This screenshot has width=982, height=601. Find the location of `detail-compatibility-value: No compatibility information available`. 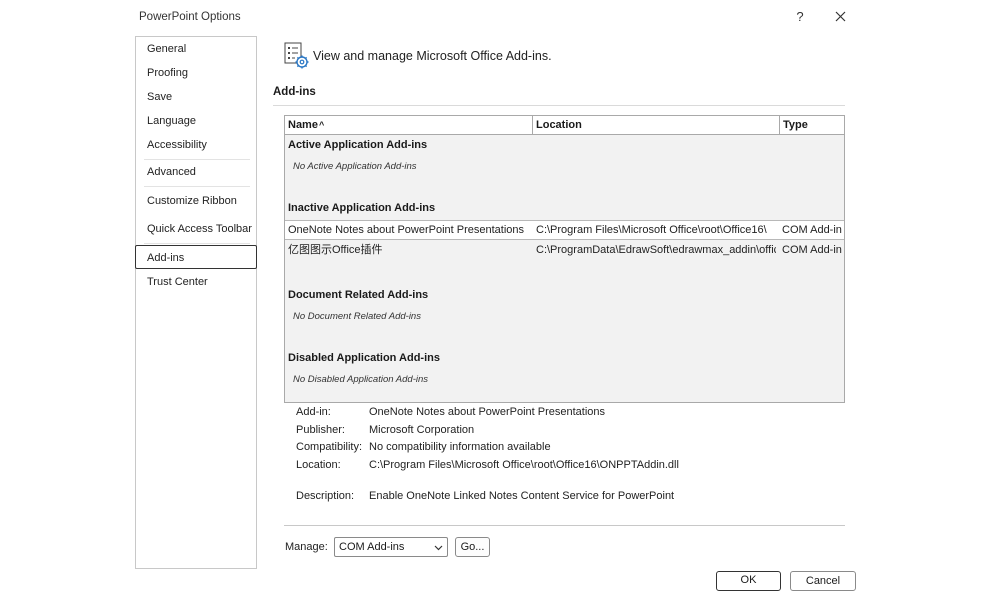

detail-compatibility-value: No compatibility information available is located at coordinates (460, 447).